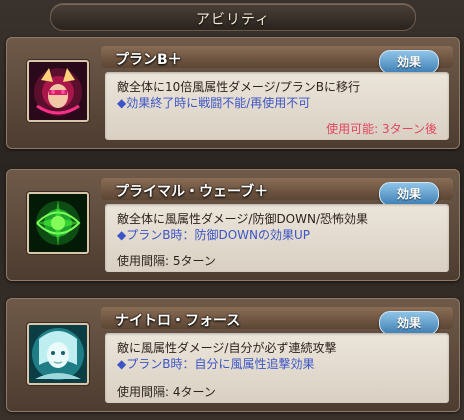  I want to click on page-title: アビリティ, so click(233, 20).